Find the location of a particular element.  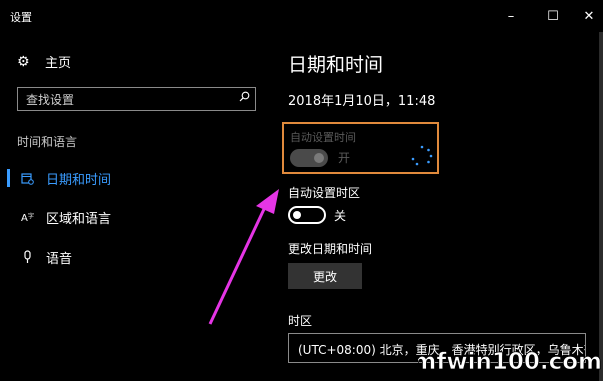

calendar-clock-icon is located at coordinates (27, 178).